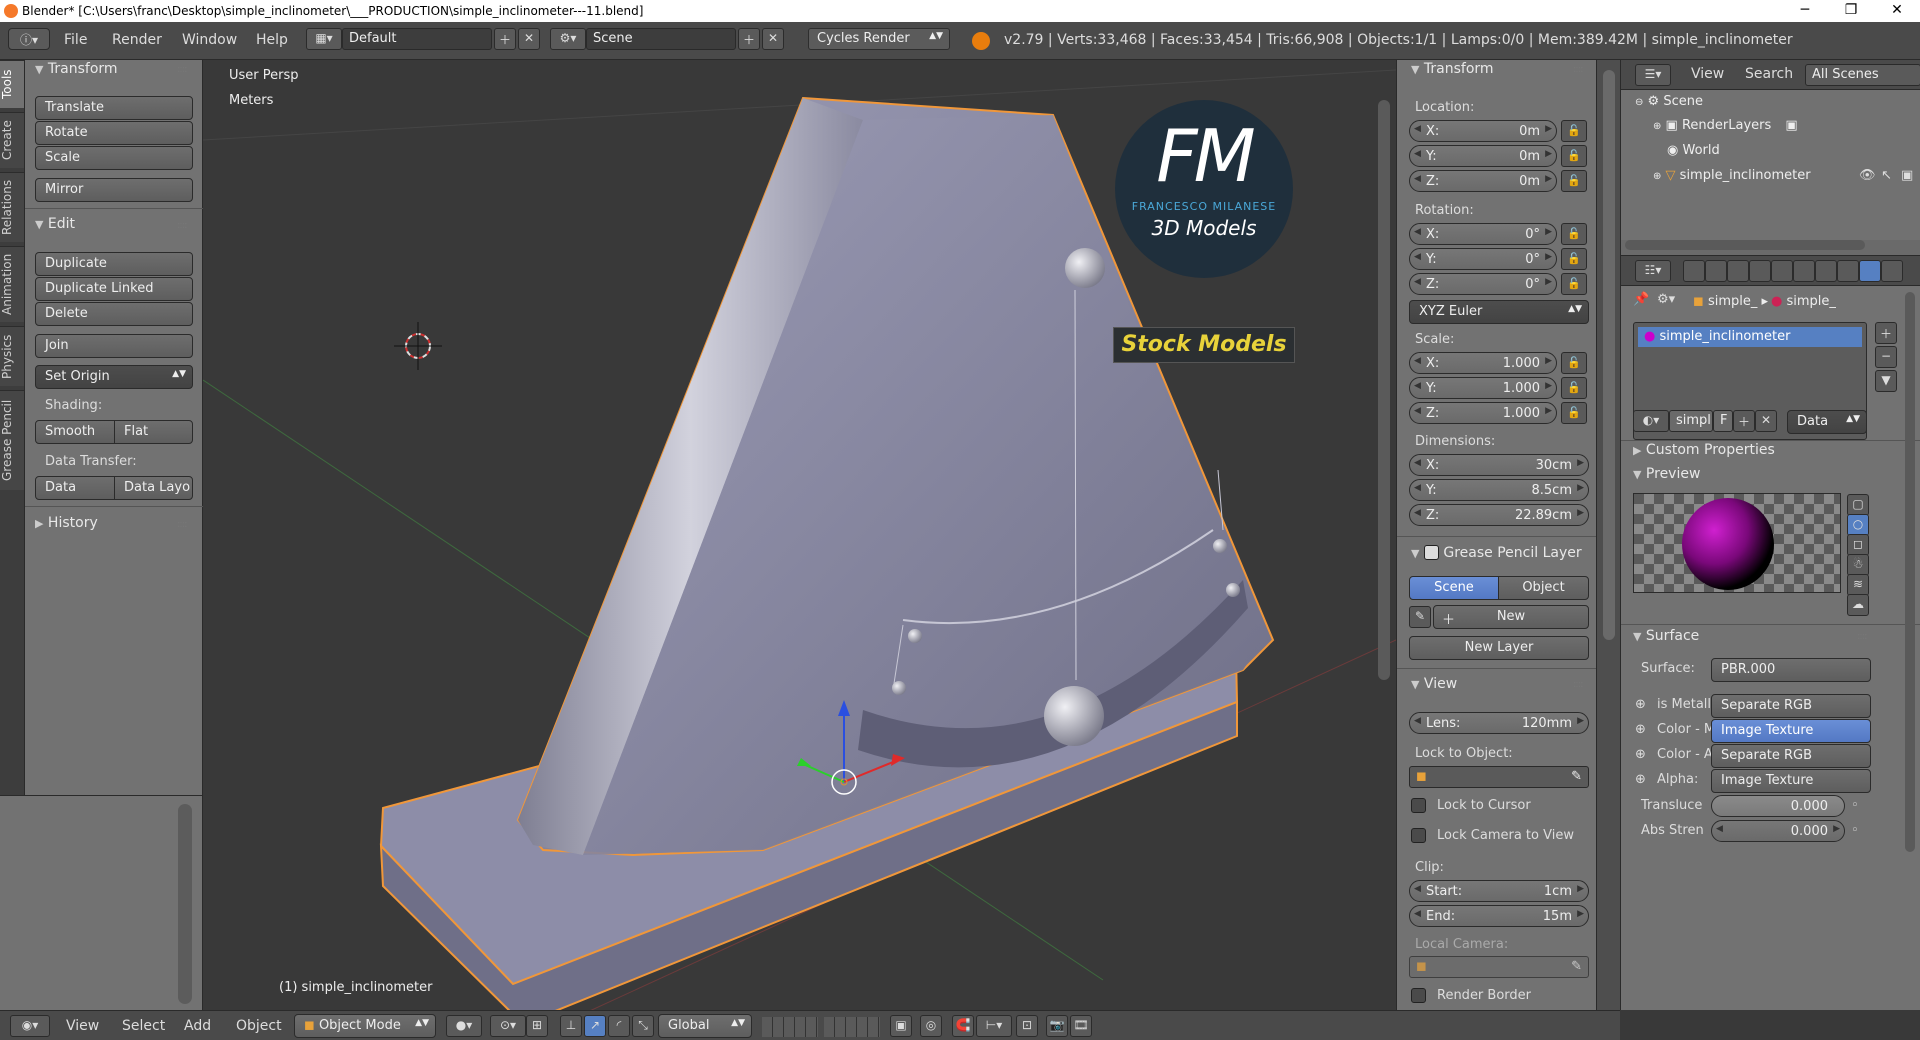 The height and width of the screenshot is (1040, 1920). I want to click on add-layout-icon: ＋, so click(505, 39).